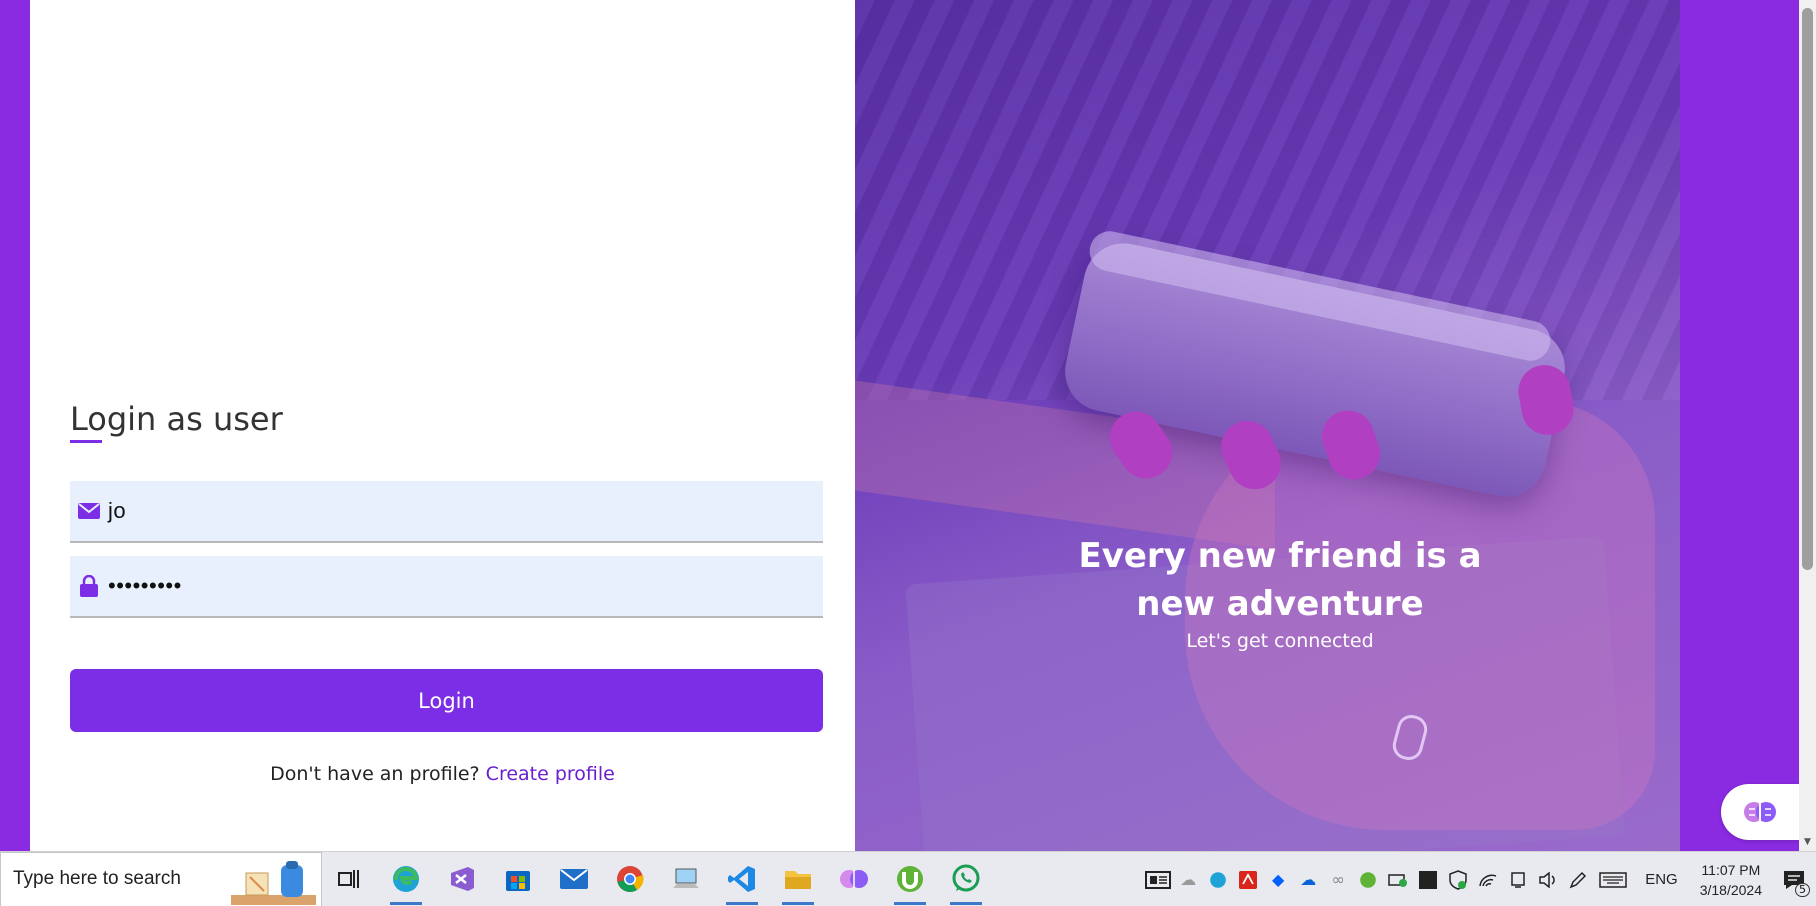 This screenshot has width=1816, height=906. I want to click on login-button: Login, so click(446, 700).